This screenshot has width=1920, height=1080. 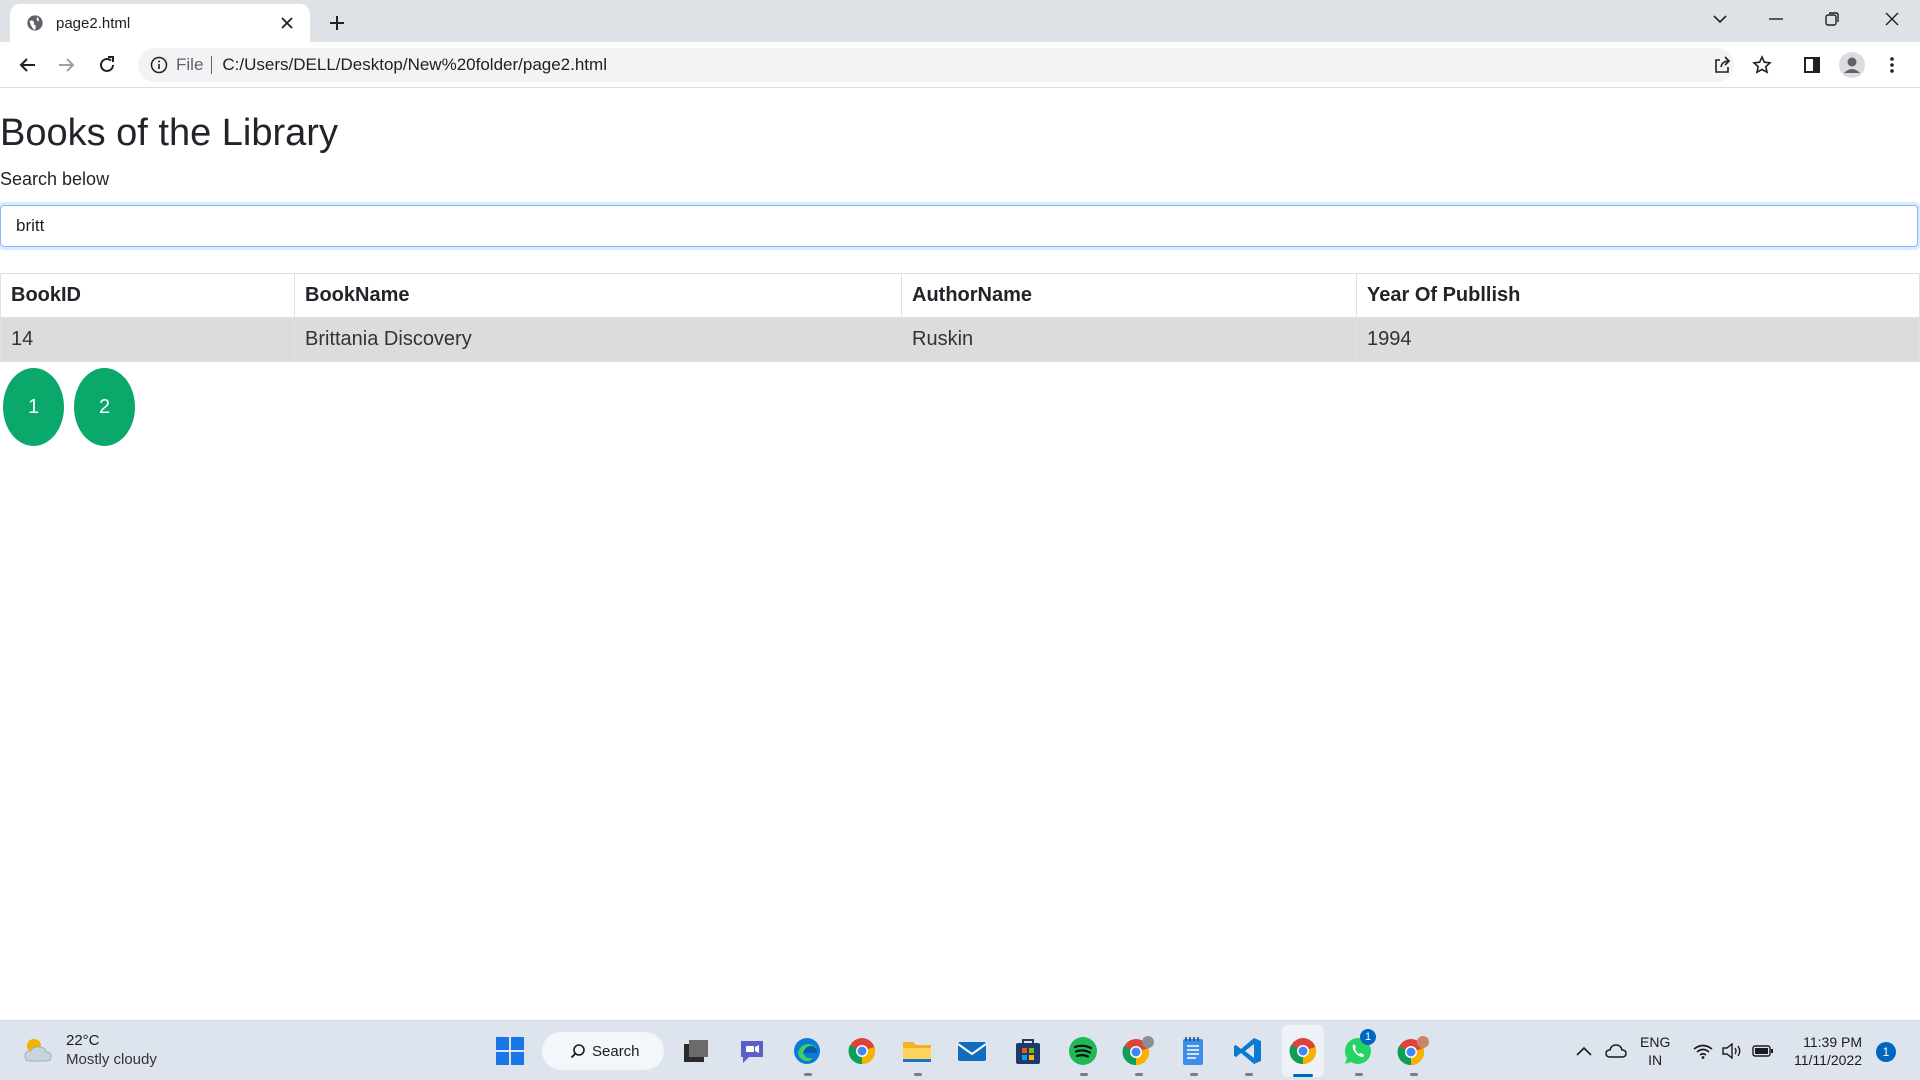 I want to click on side-panel-icon, so click(x=1812, y=65).